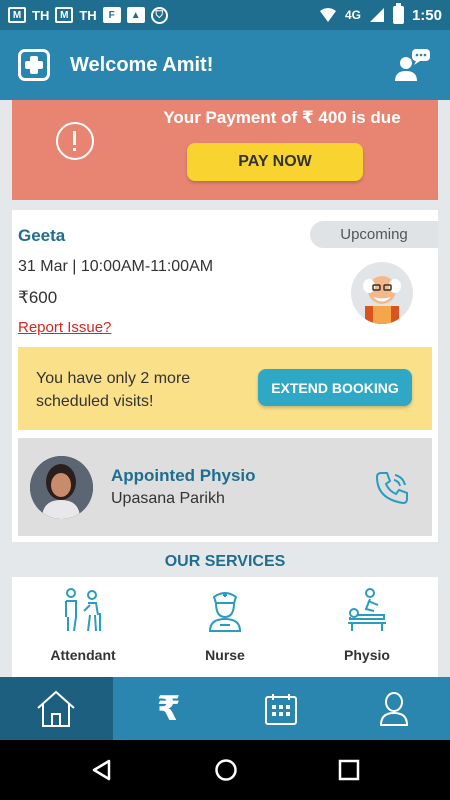 The image size is (450, 800). Describe the element at coordinates (367, 655) in the screenshot. I see `service-label: Physio` at that location.